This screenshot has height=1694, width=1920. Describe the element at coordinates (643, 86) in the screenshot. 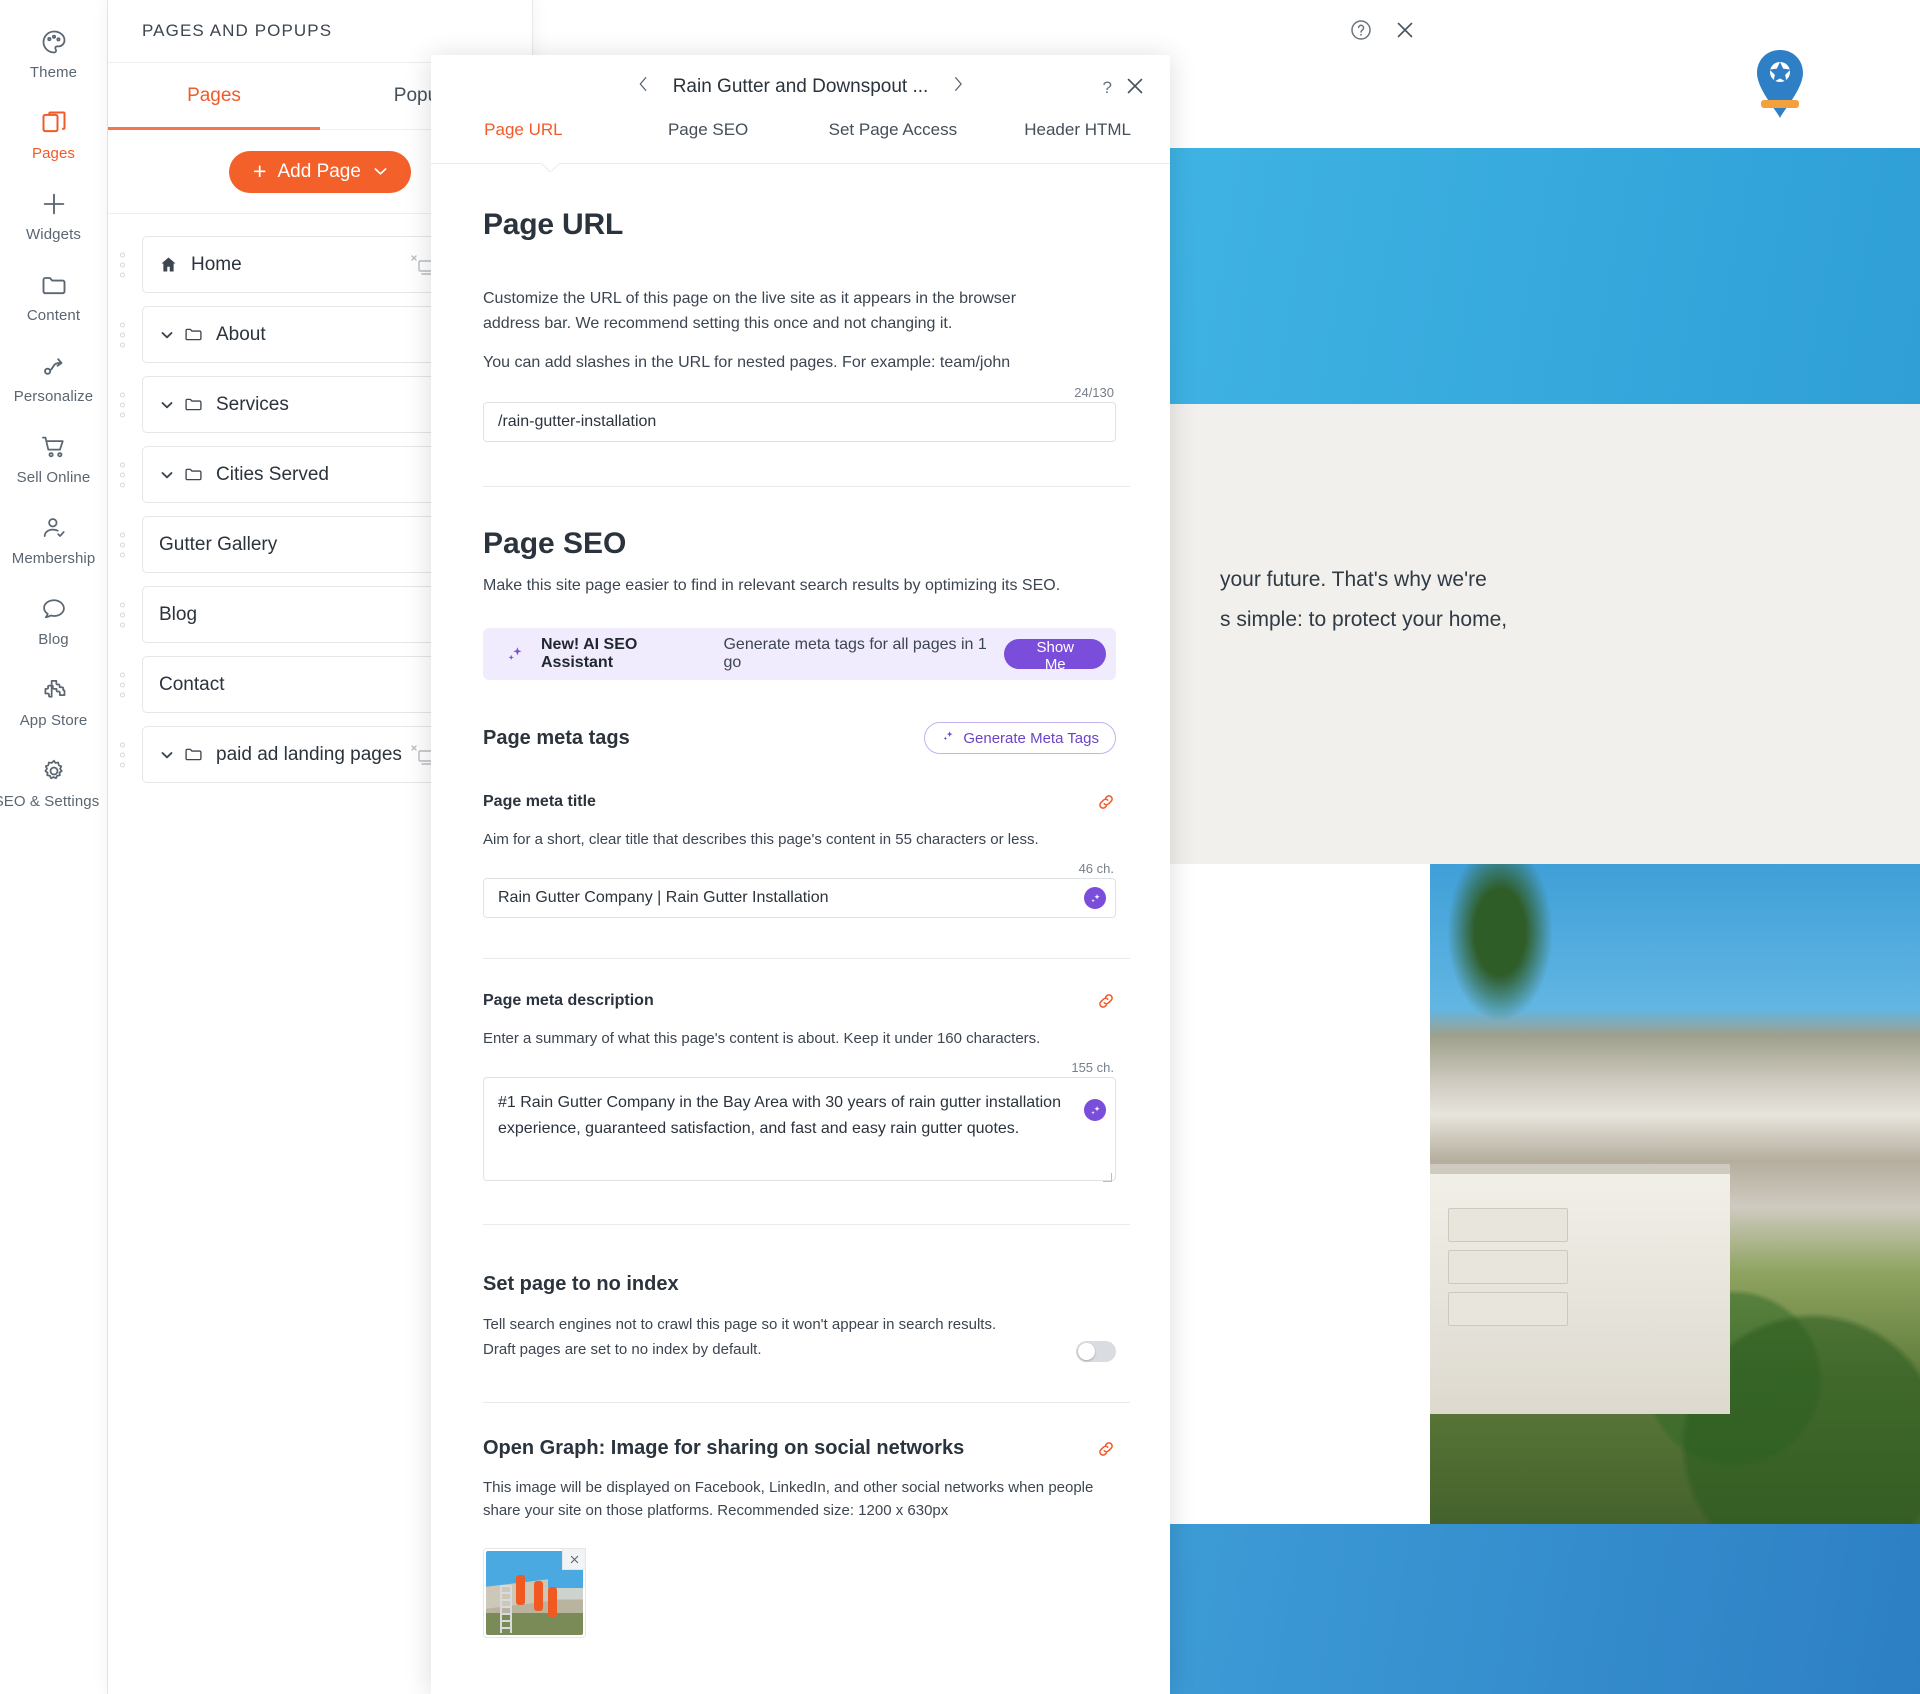

I see `chevron-left-icon` at that location.